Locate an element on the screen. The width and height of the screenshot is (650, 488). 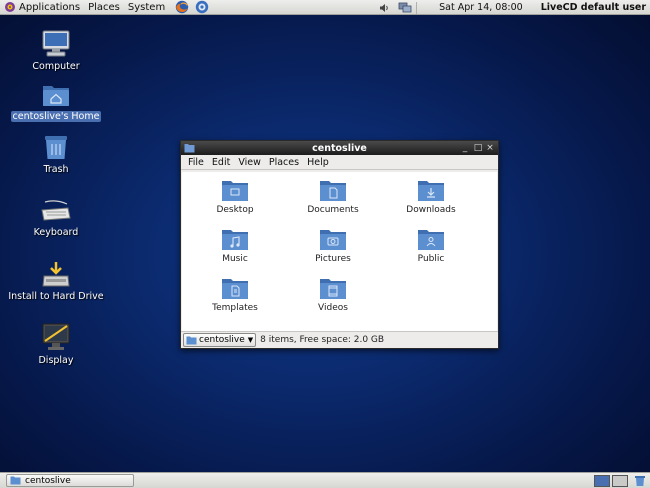
folder-item-pictures: Pictures is located at coordinates (333, 245).